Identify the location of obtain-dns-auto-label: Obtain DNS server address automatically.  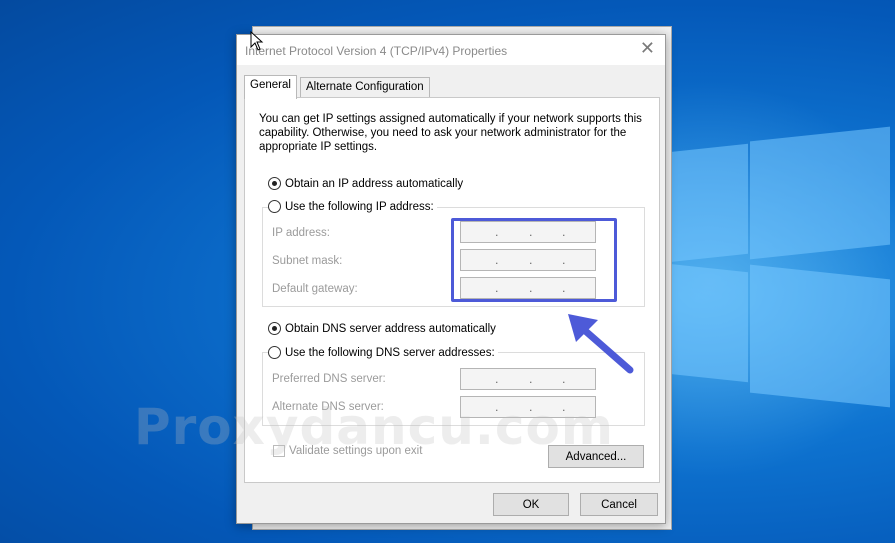
(390, 328).